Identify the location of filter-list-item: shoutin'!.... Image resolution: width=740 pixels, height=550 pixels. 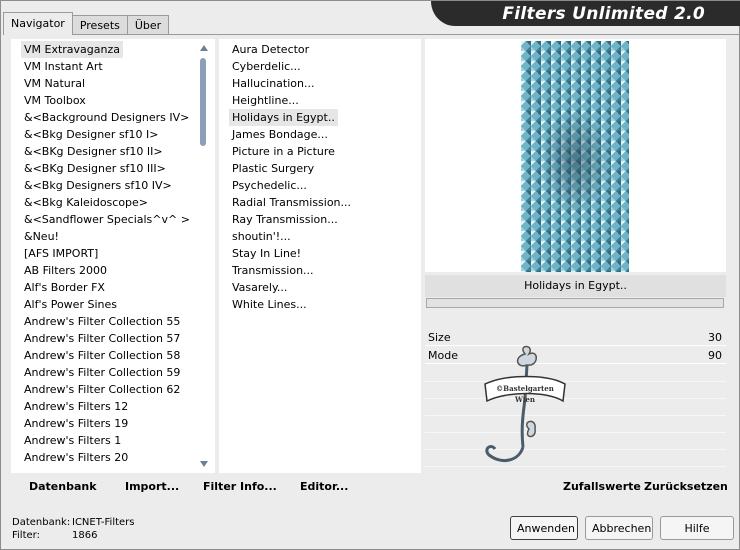
(261, 236).